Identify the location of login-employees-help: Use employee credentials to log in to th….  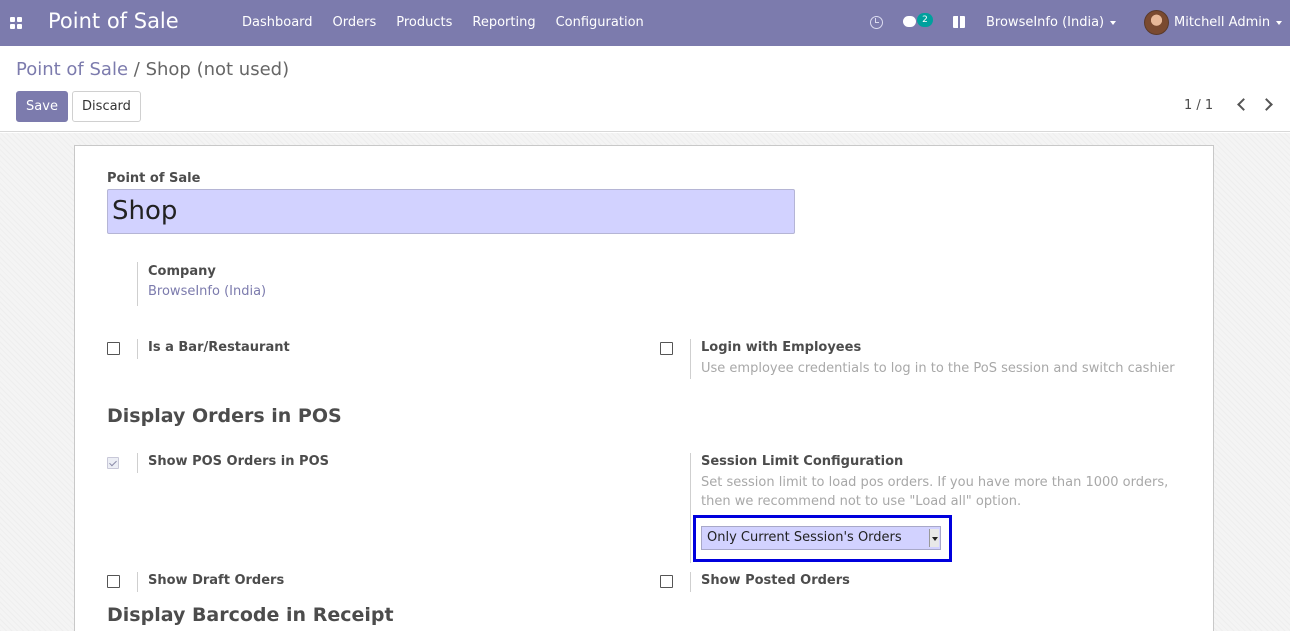
(938, 368).